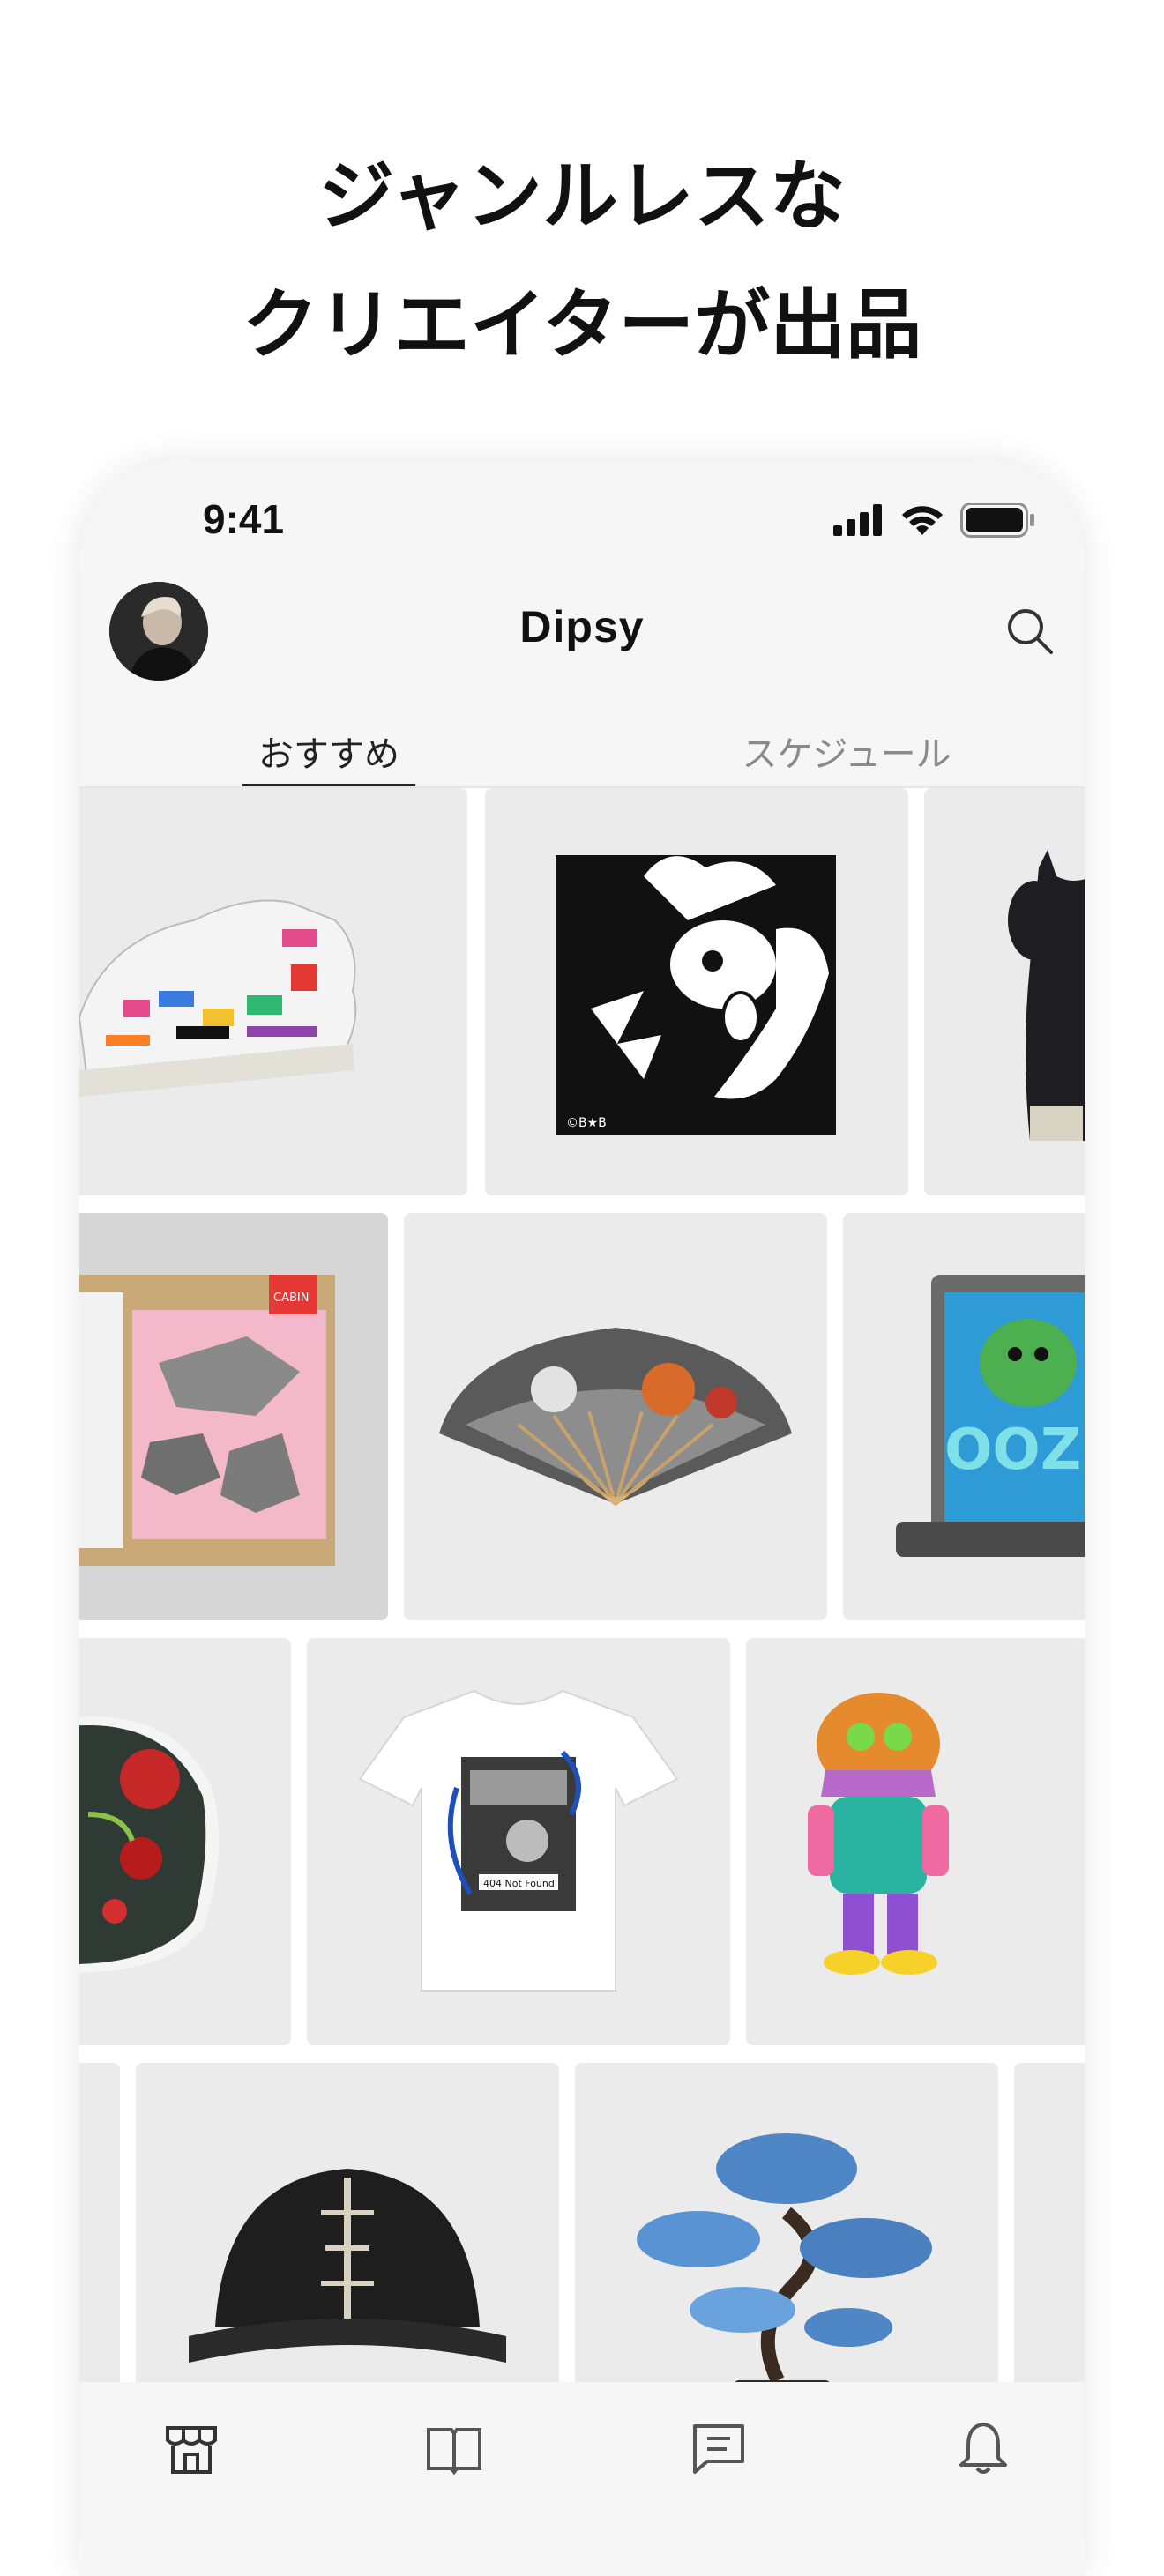 Image resolution: width=1164 pixels, height=2576 pixels. What do you see at coordinates (273, 992) in the screenshot?
I see `graffiti-sneaker-image` at bounding box center [273, 992].